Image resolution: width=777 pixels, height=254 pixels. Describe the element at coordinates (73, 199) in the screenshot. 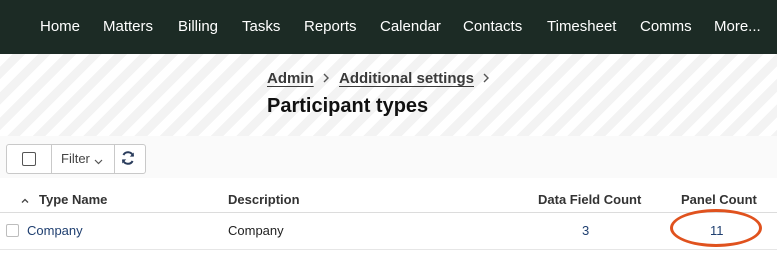

I see `column-header-type-name: Type Name` at that location.